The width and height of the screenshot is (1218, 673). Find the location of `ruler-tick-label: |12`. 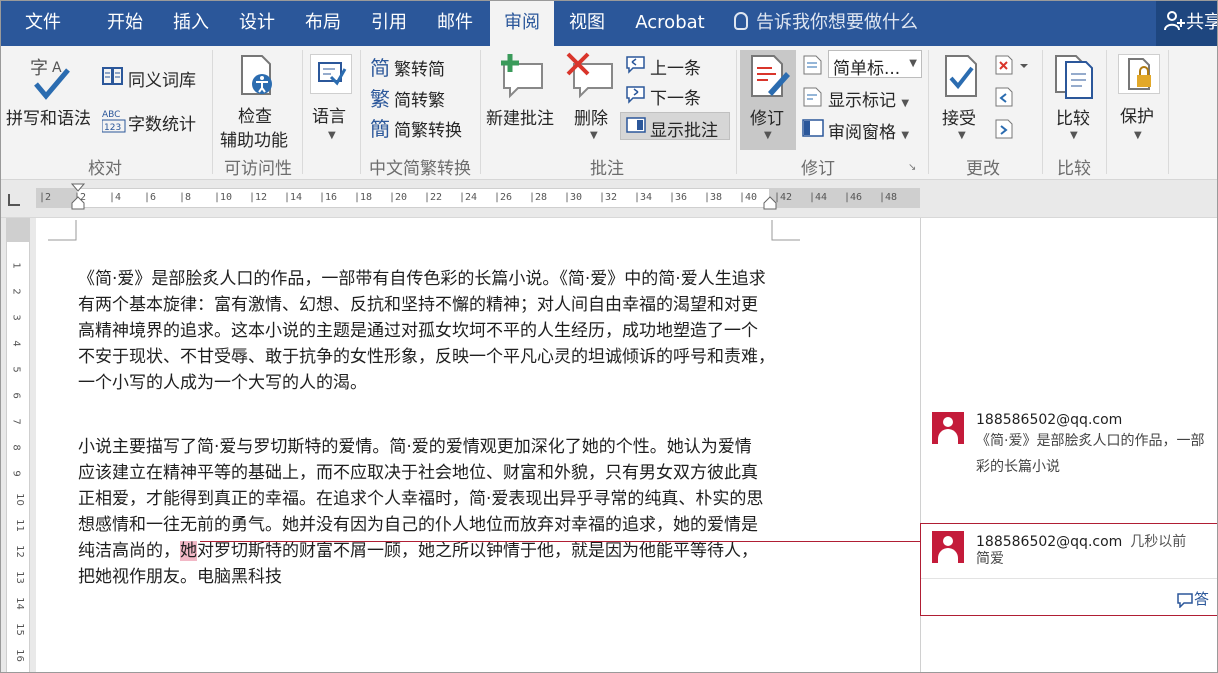

ruler-tick-label: |12 is located at coordinates (258, 197).